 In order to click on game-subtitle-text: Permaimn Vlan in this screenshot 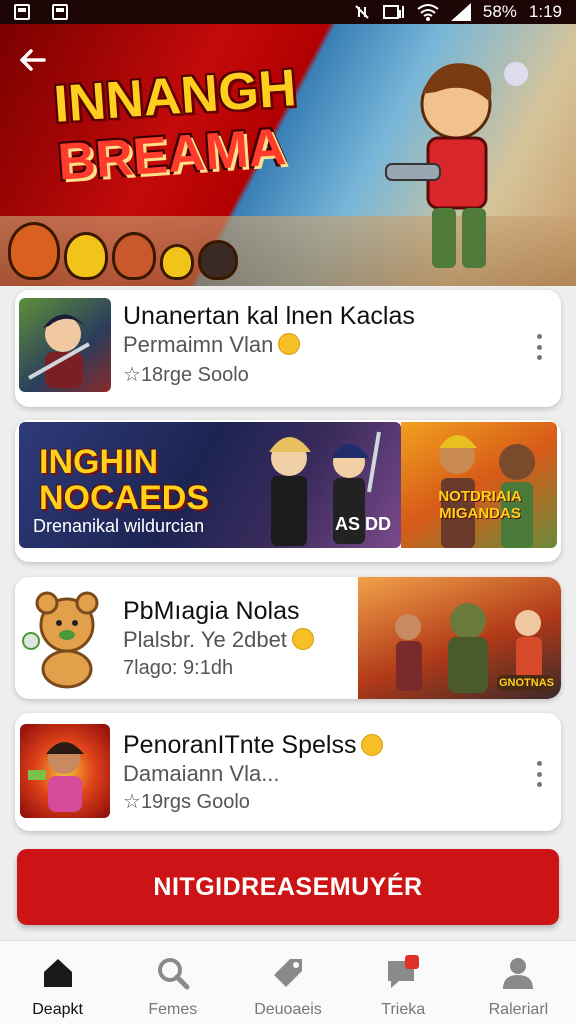, I will do `click(198, 344)`.